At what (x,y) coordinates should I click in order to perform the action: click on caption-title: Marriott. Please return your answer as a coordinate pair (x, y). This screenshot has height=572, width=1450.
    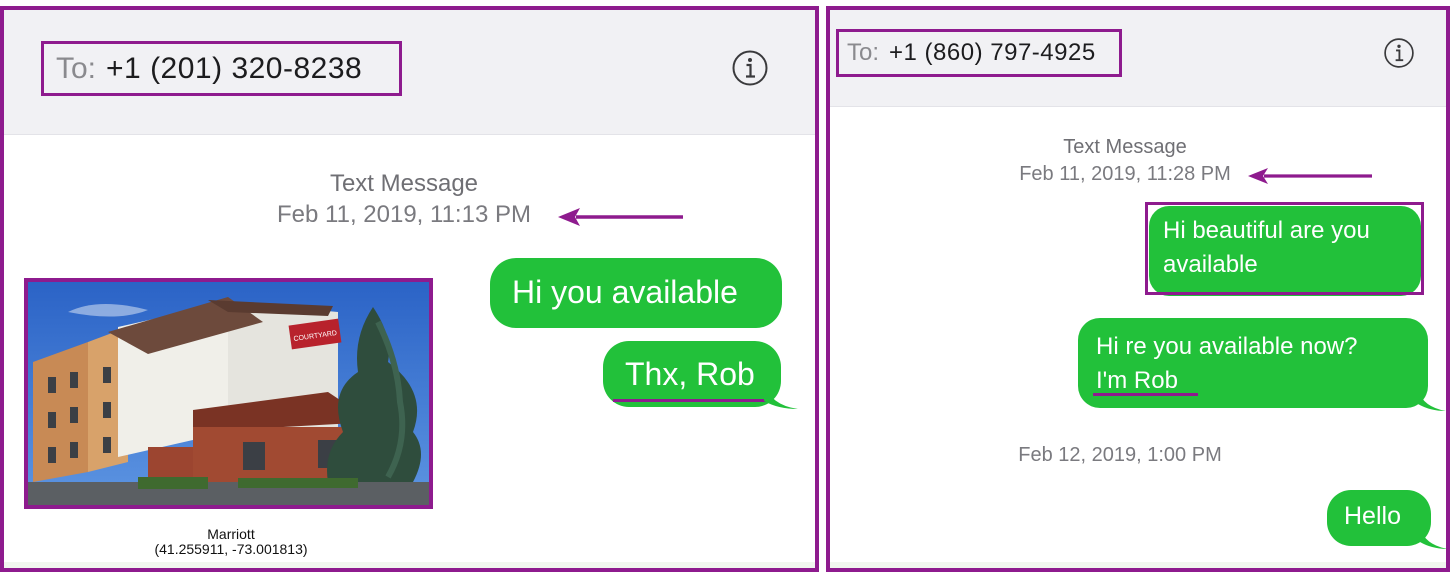
    Looking at the image, I should click on (231, 534).